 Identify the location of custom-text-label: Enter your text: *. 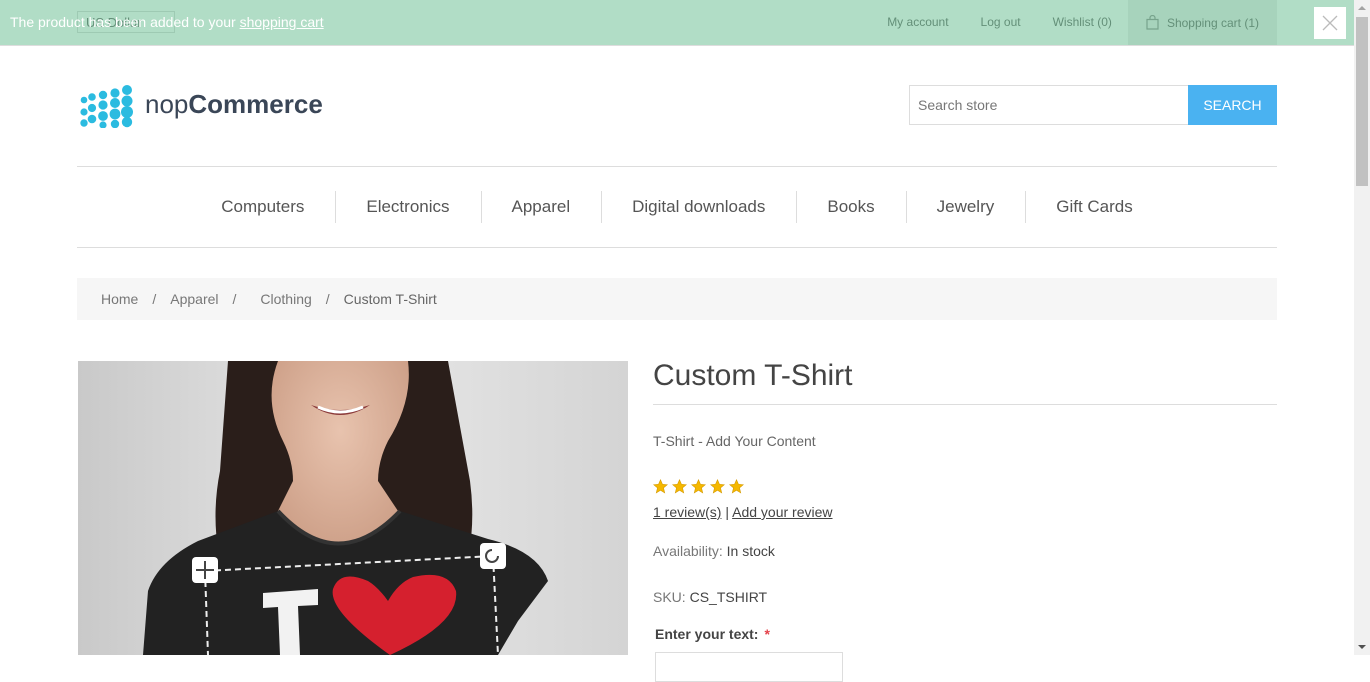
(712, 634).